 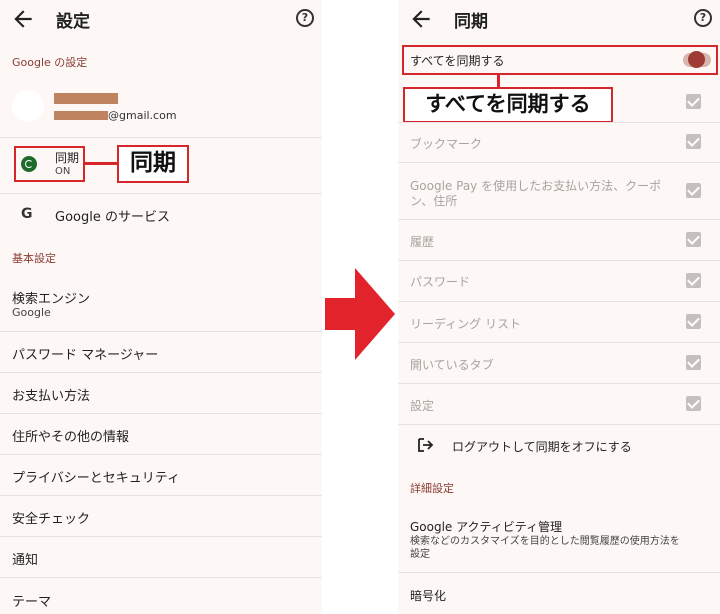 I want to click on sync-item-history: 履歴, so click(x=422, y=242).